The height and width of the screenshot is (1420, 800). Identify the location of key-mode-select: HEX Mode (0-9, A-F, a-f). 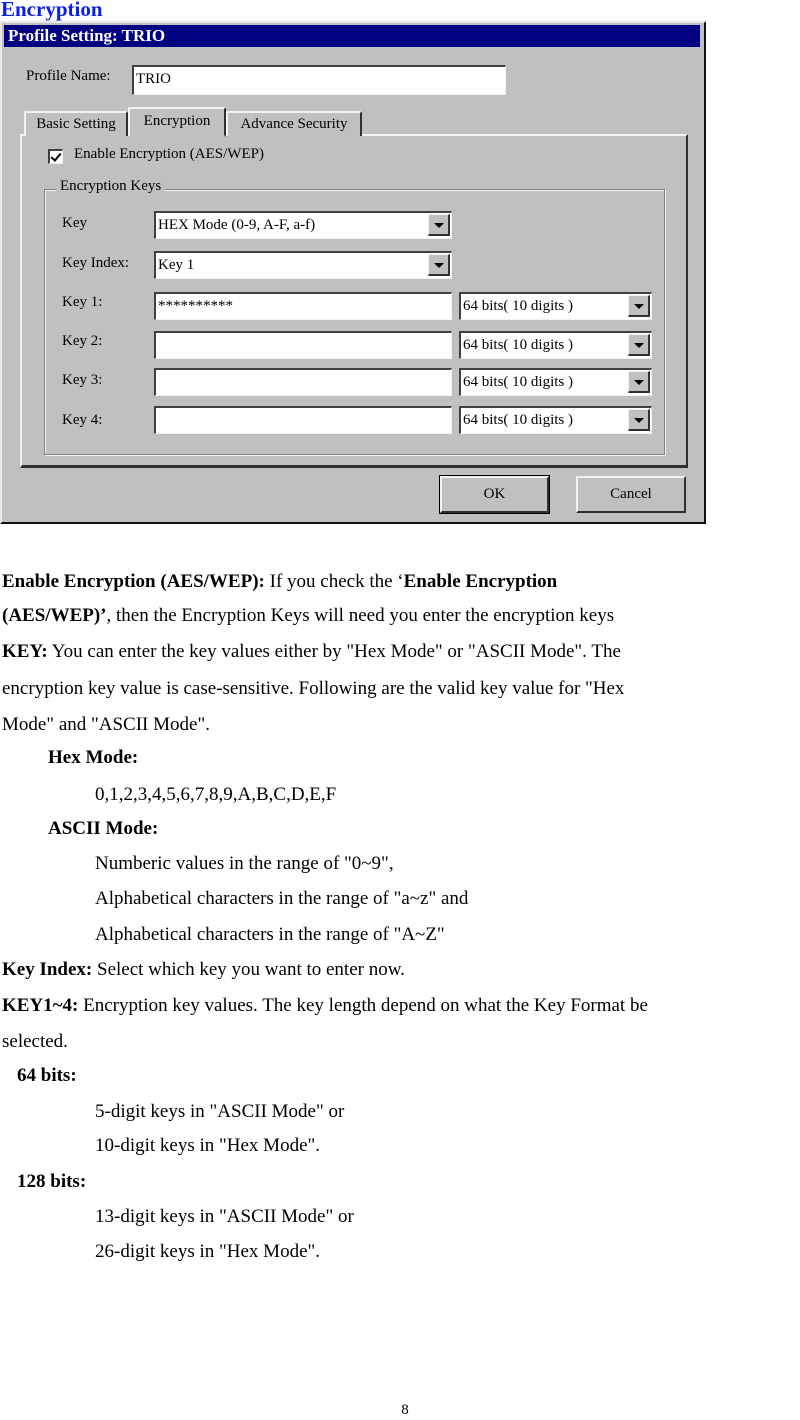
(303, 225).